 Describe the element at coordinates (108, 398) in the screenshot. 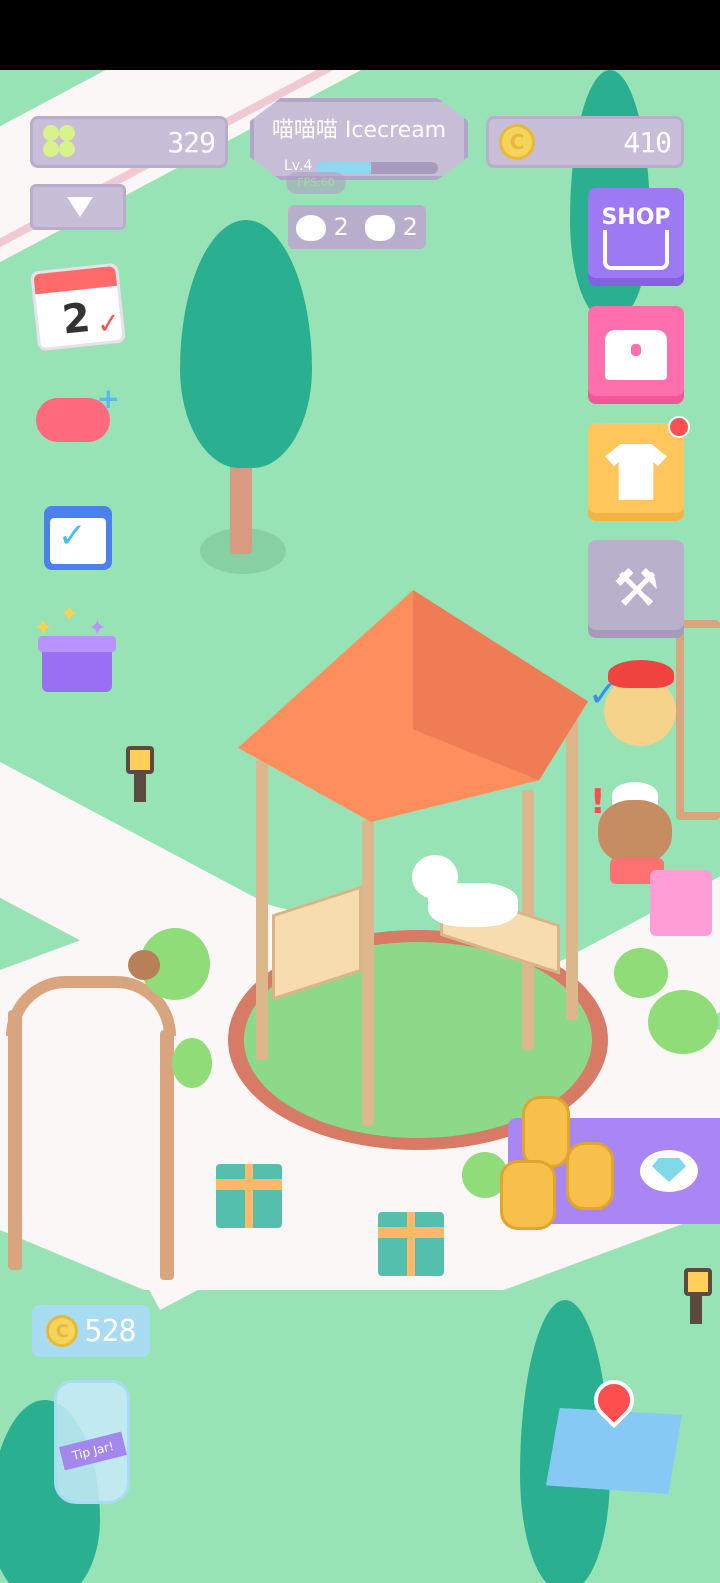

I see `plus-icon: +` at that location.